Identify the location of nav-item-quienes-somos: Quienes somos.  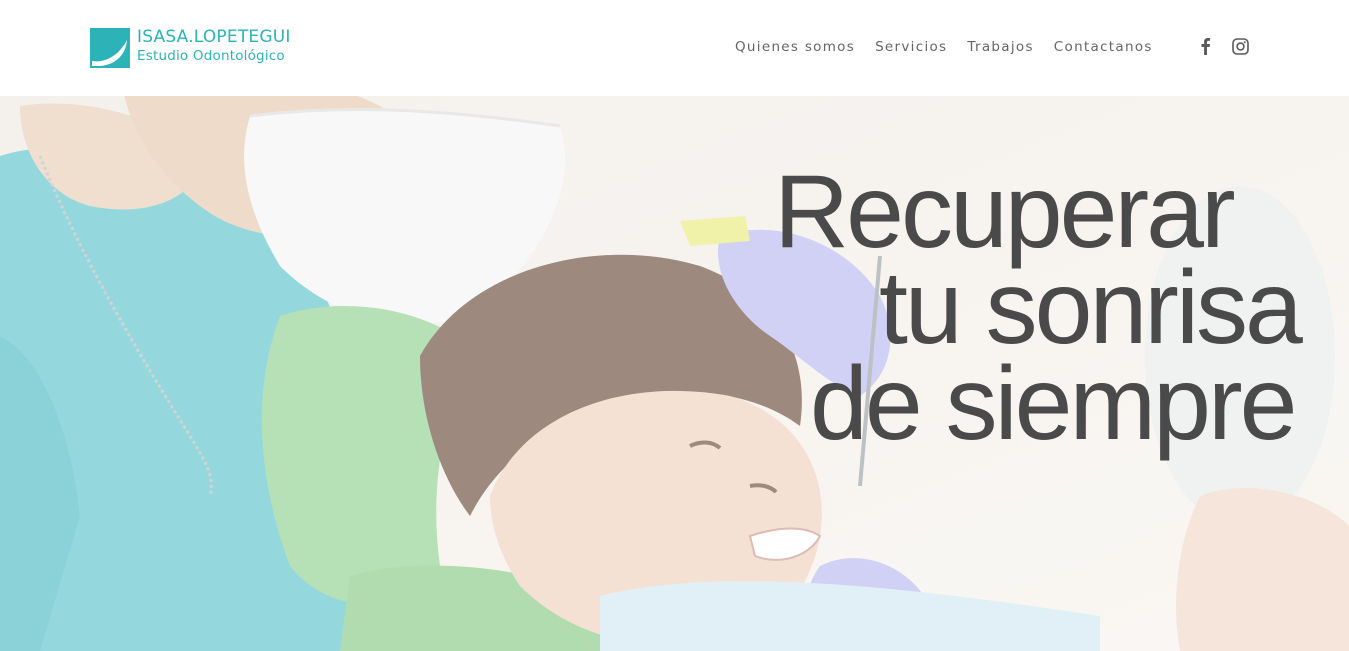
(795, 47).